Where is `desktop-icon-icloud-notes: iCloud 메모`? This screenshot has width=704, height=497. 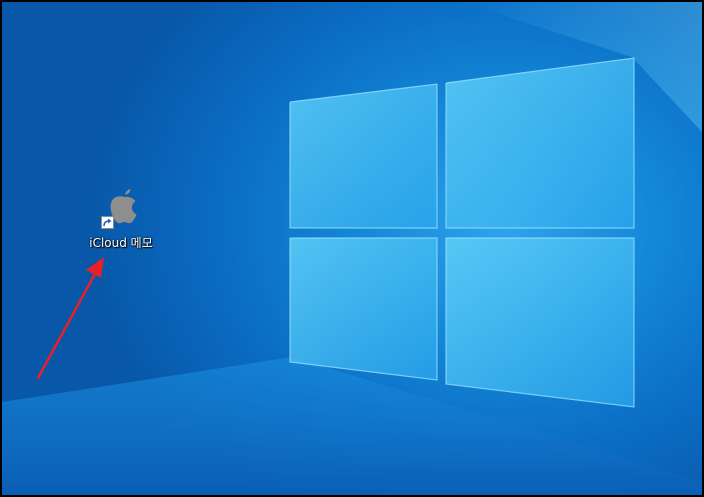 desktop-icon-icloud-notes: iCloud 메모 is located at coordinates (121, 217).